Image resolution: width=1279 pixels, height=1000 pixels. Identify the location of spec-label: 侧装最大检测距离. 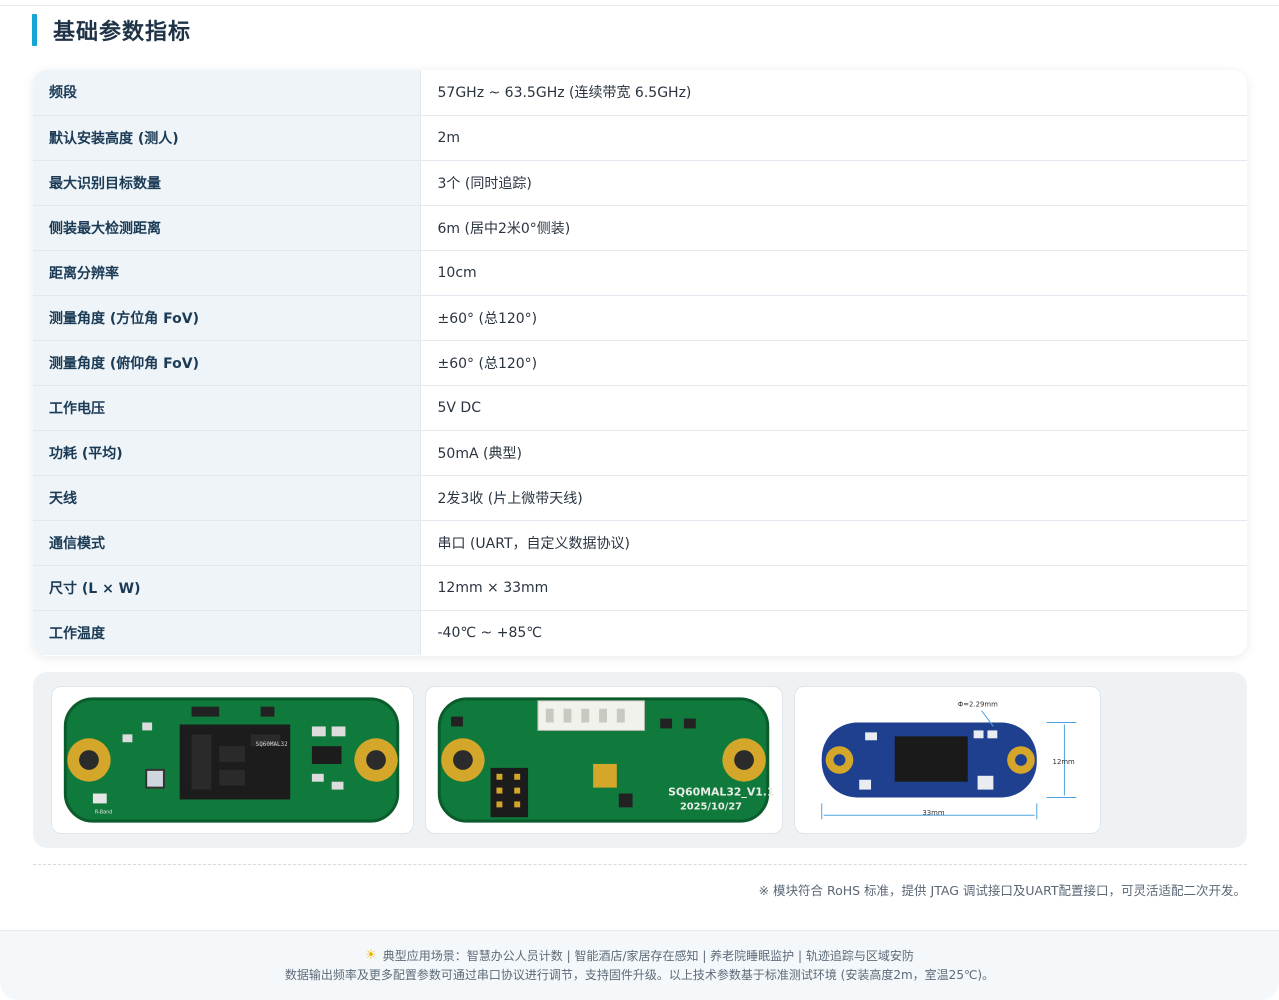
(227, 228).